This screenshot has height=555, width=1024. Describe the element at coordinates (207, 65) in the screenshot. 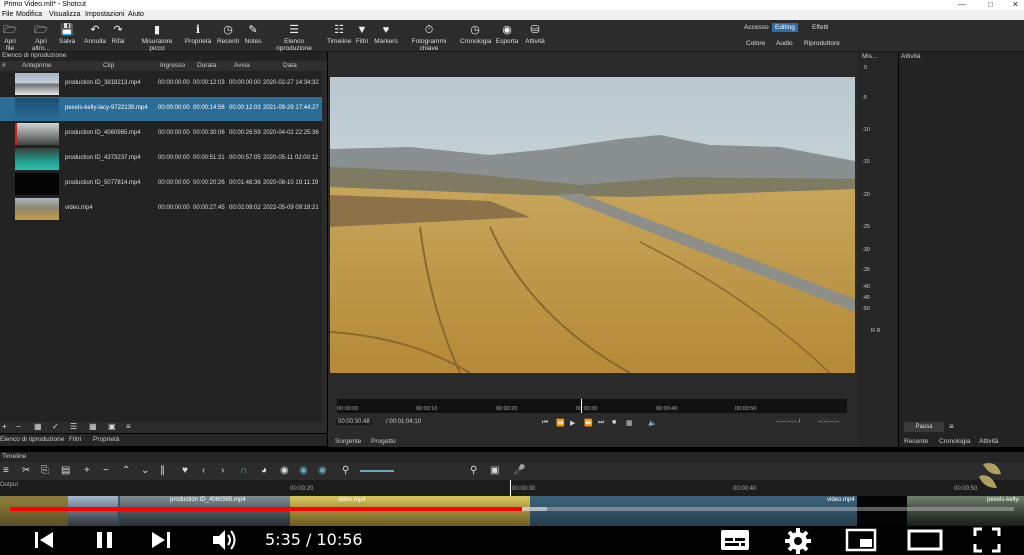

I see `col-duration: Durata` at that location.